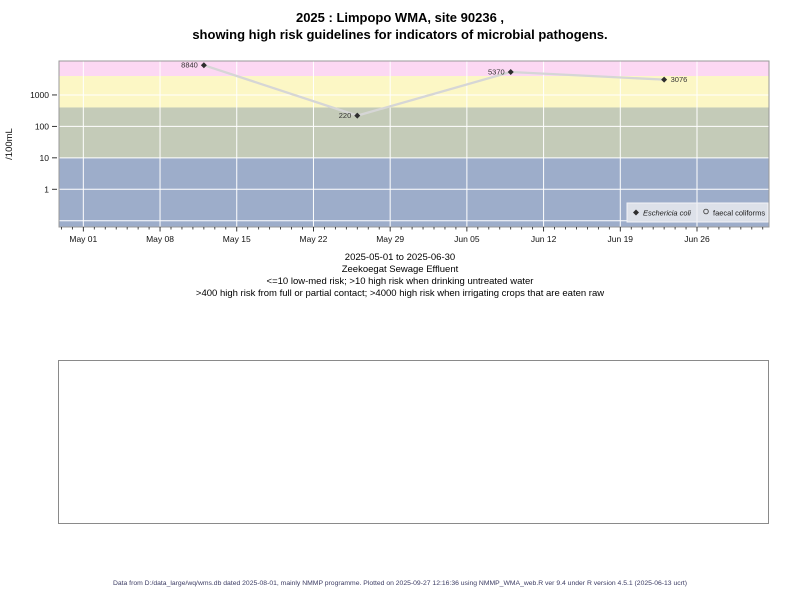 The image size is (800, 600). Describe the element at coordinates (679, 79) in the screenshot. I see `data-point-label: 3076` at that location.